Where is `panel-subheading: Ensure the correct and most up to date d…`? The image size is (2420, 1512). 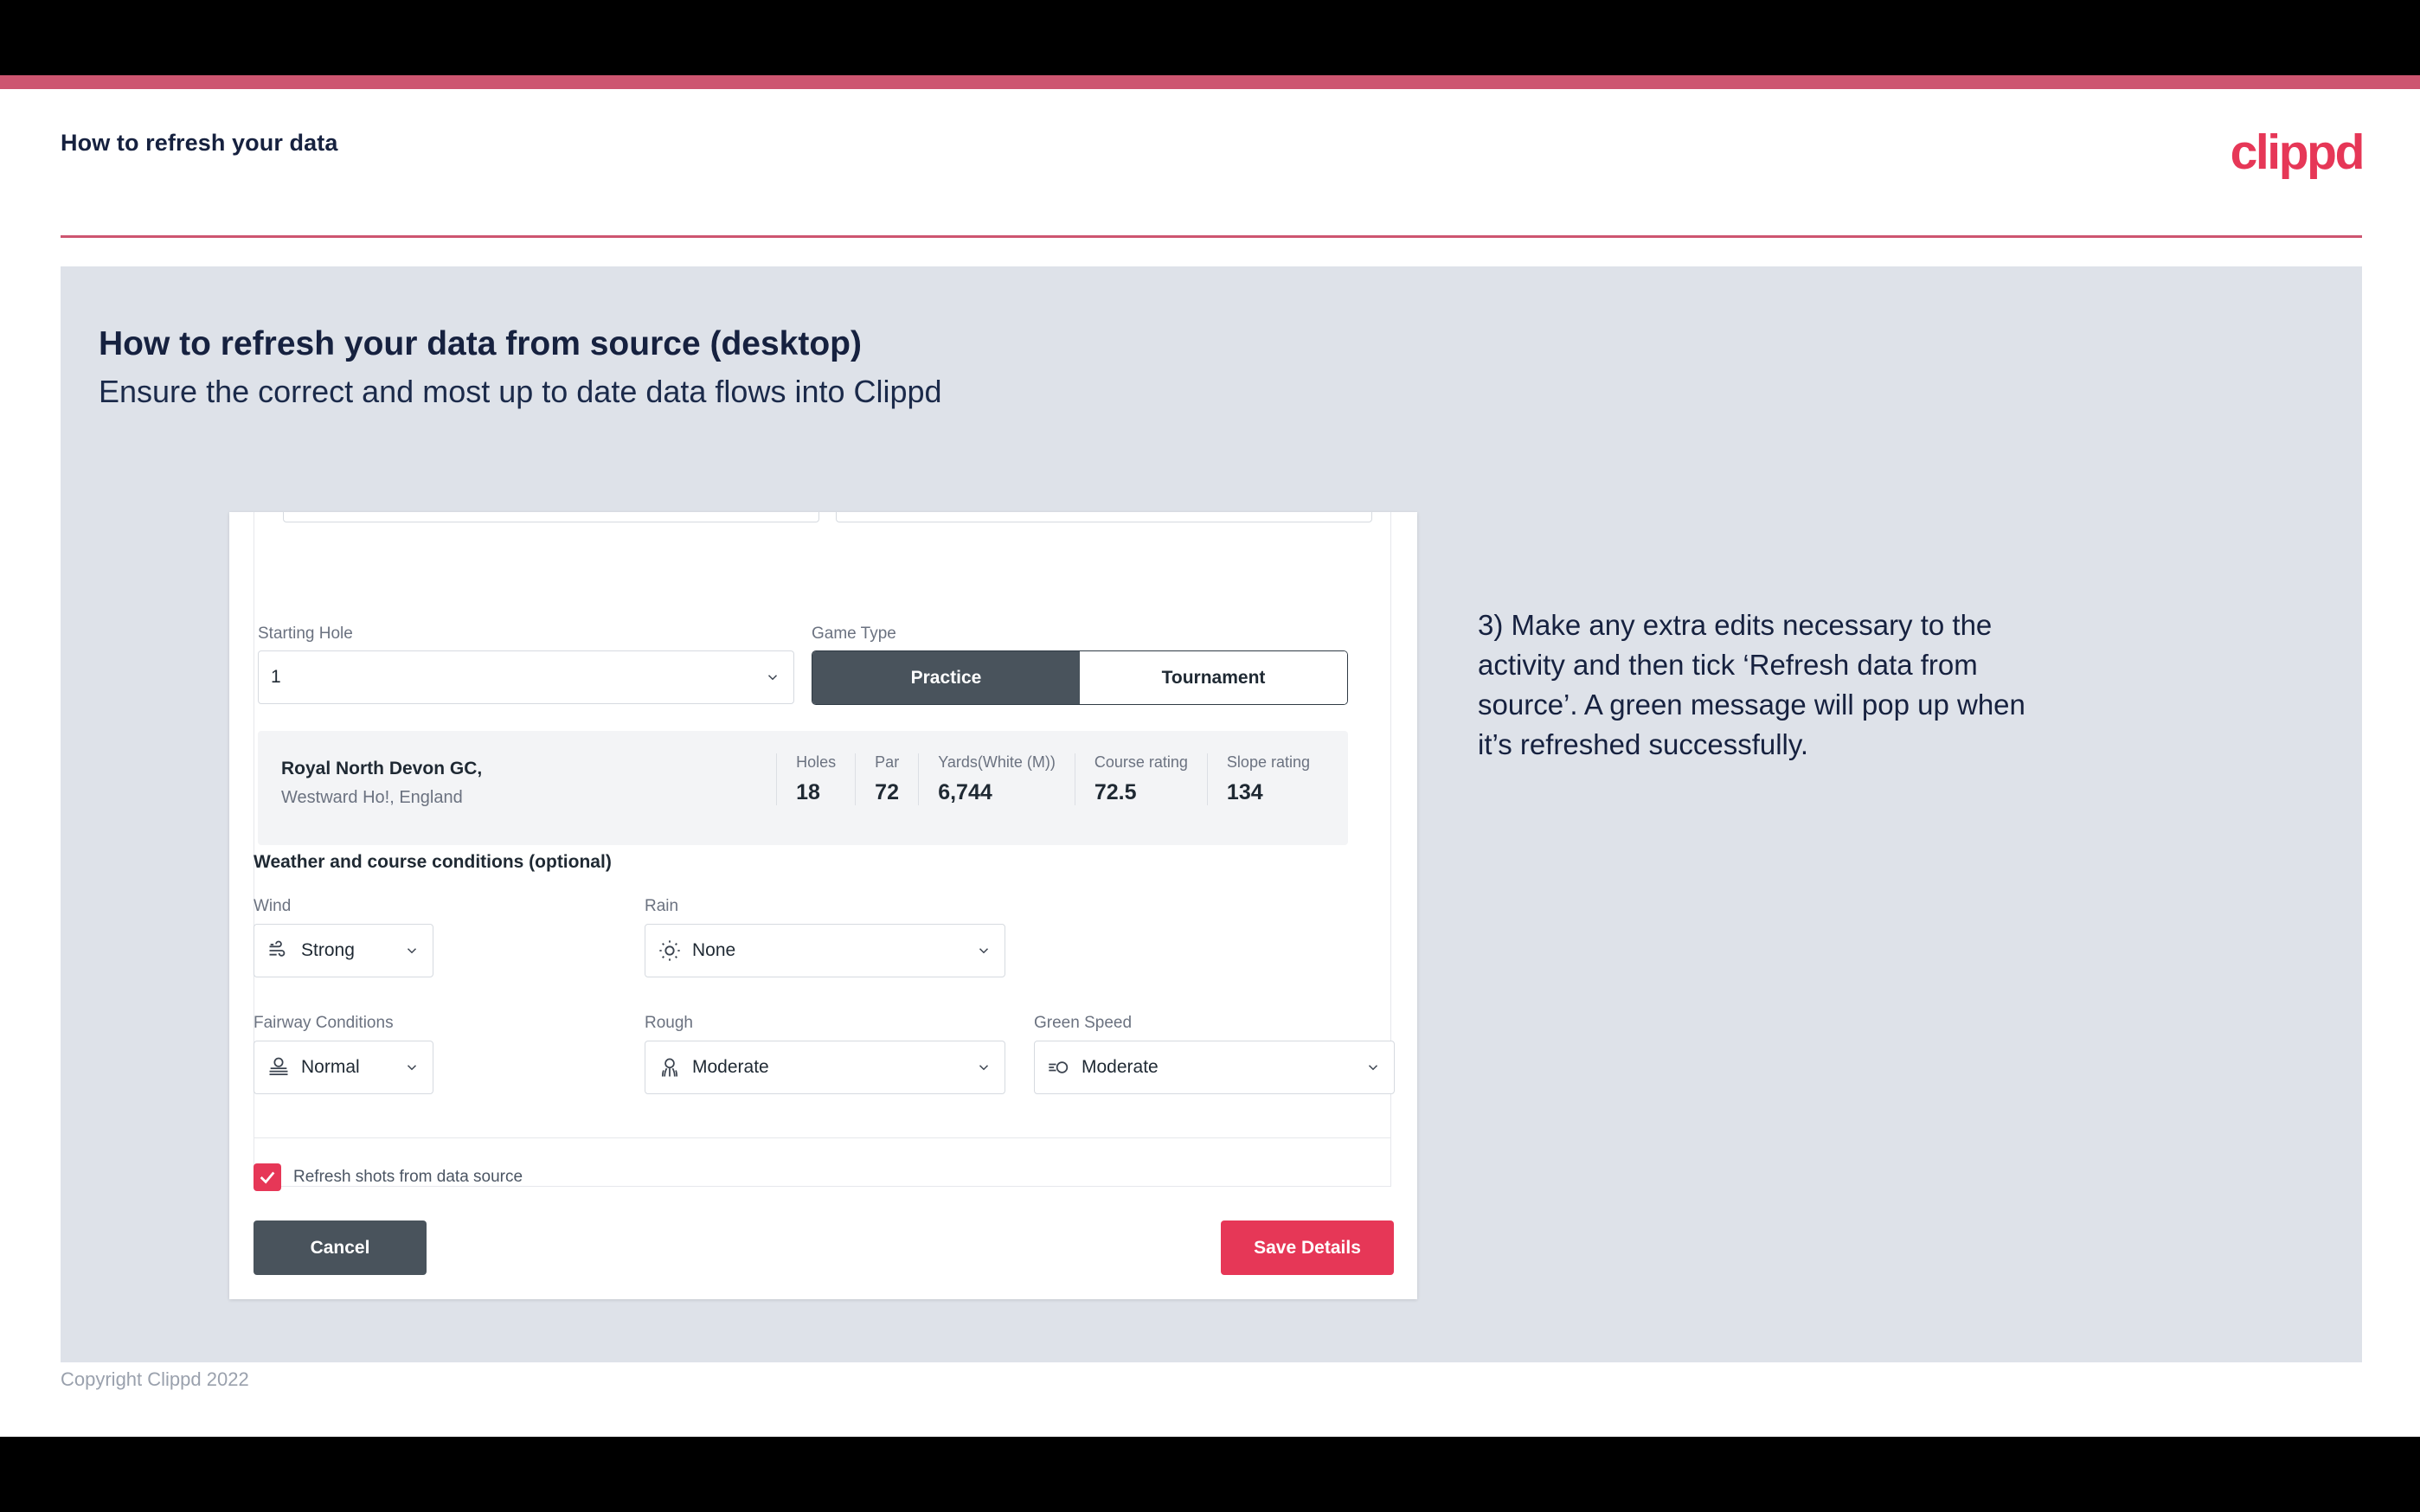 panel-subheading: Ensure the correct and most up to date d… is located at coordinates (520, 391).